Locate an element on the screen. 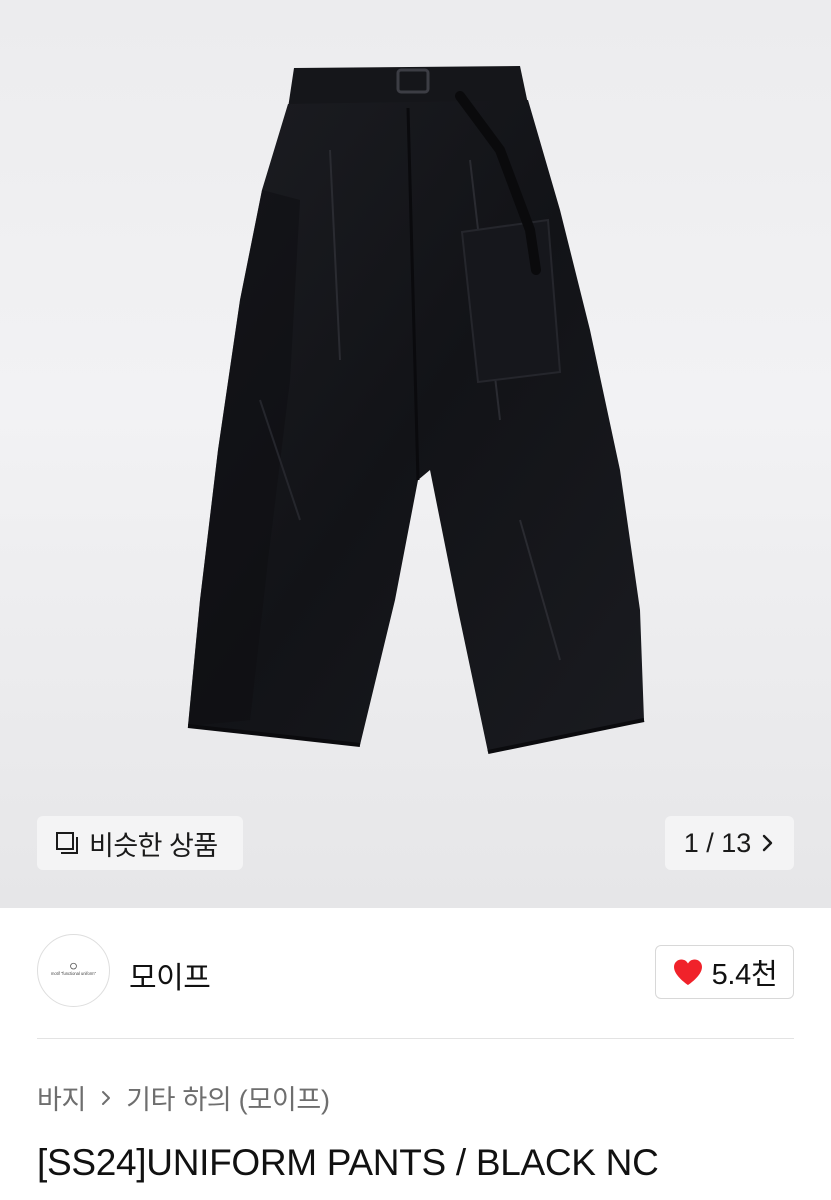 This screenshot has height=1200, width=831. shop-logo-avatar: motif "functional uniform" is located at coordinates (74, 969).